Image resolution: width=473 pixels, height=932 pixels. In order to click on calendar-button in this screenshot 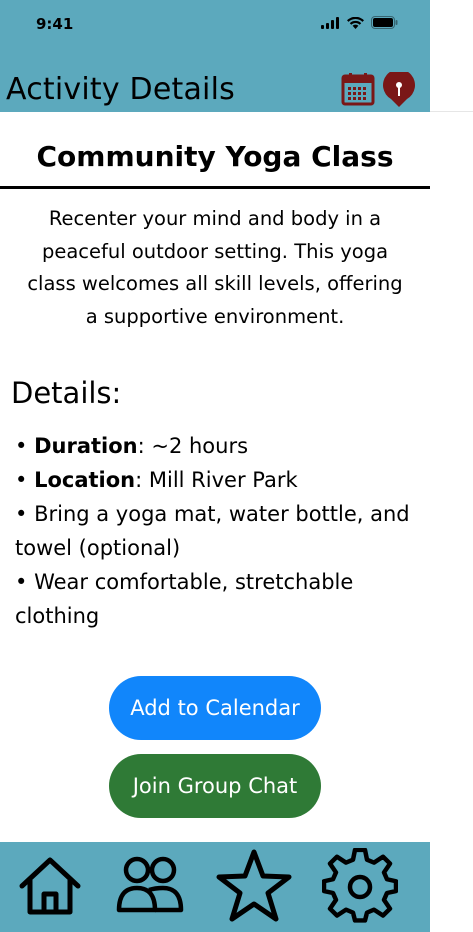, I will do `click(358, 89)`.